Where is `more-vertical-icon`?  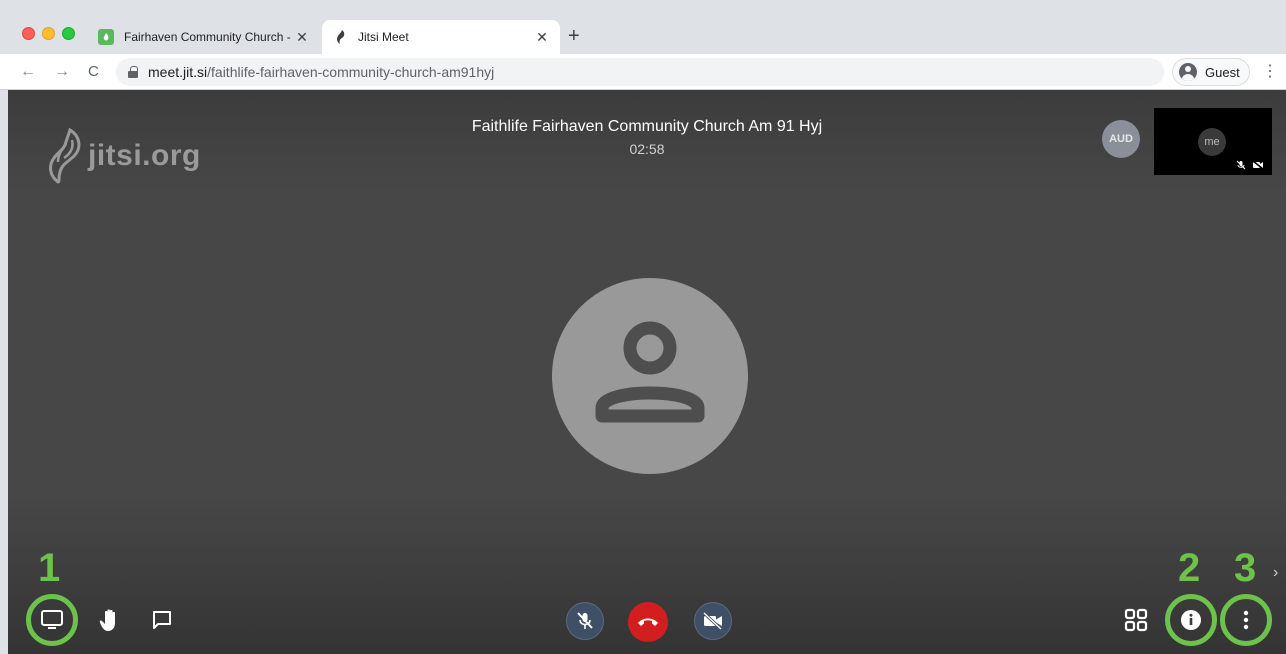 more-vertical-icon is located at coordinates (1246, 620).